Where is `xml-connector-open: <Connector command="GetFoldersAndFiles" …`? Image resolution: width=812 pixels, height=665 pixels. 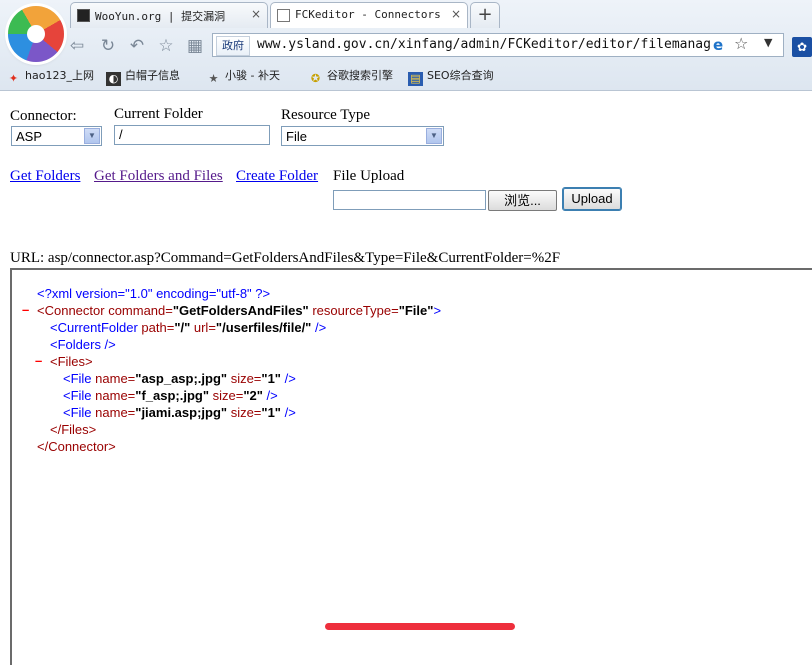 xml-connector-open: <Connector command="GetFoldersAndFiles" … is located at coordinates (239, 310).